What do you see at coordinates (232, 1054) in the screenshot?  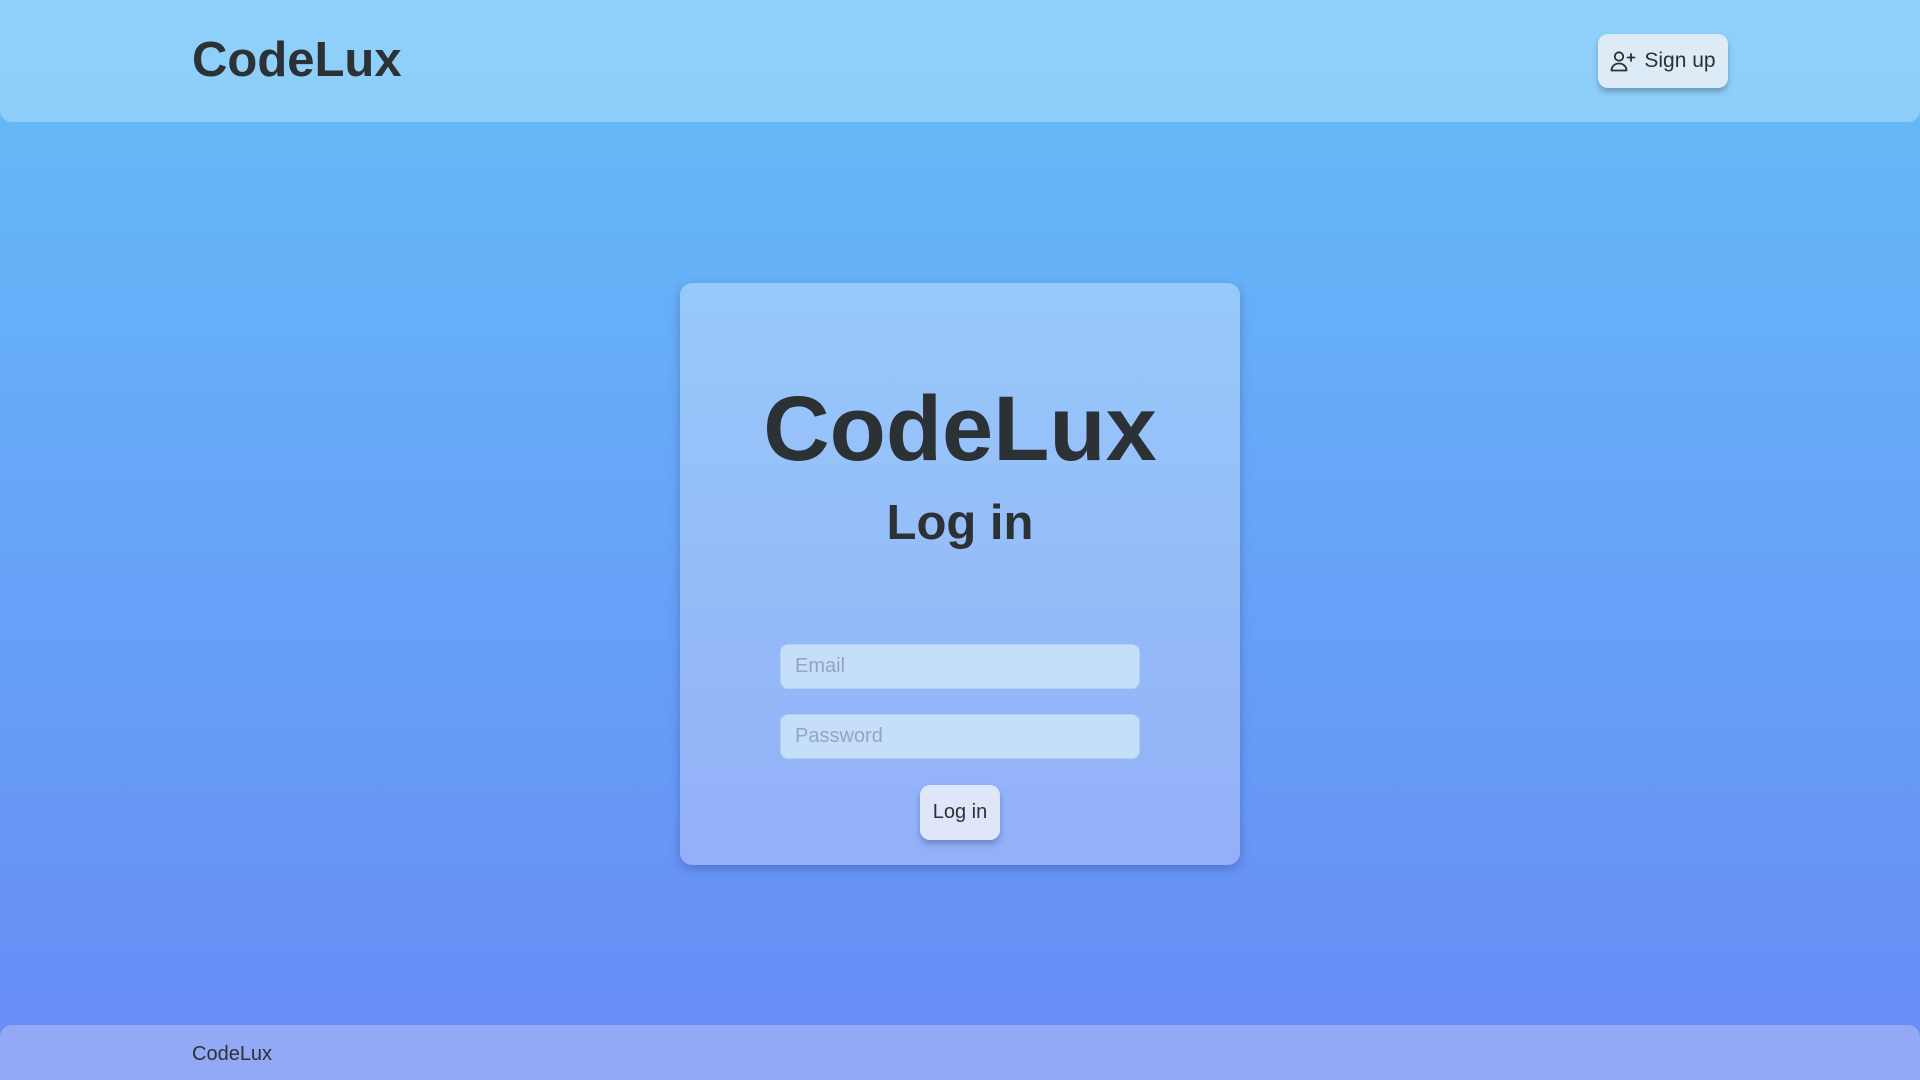 I see `footer-brand: CodeLux` at bounding box center [232, 1054].